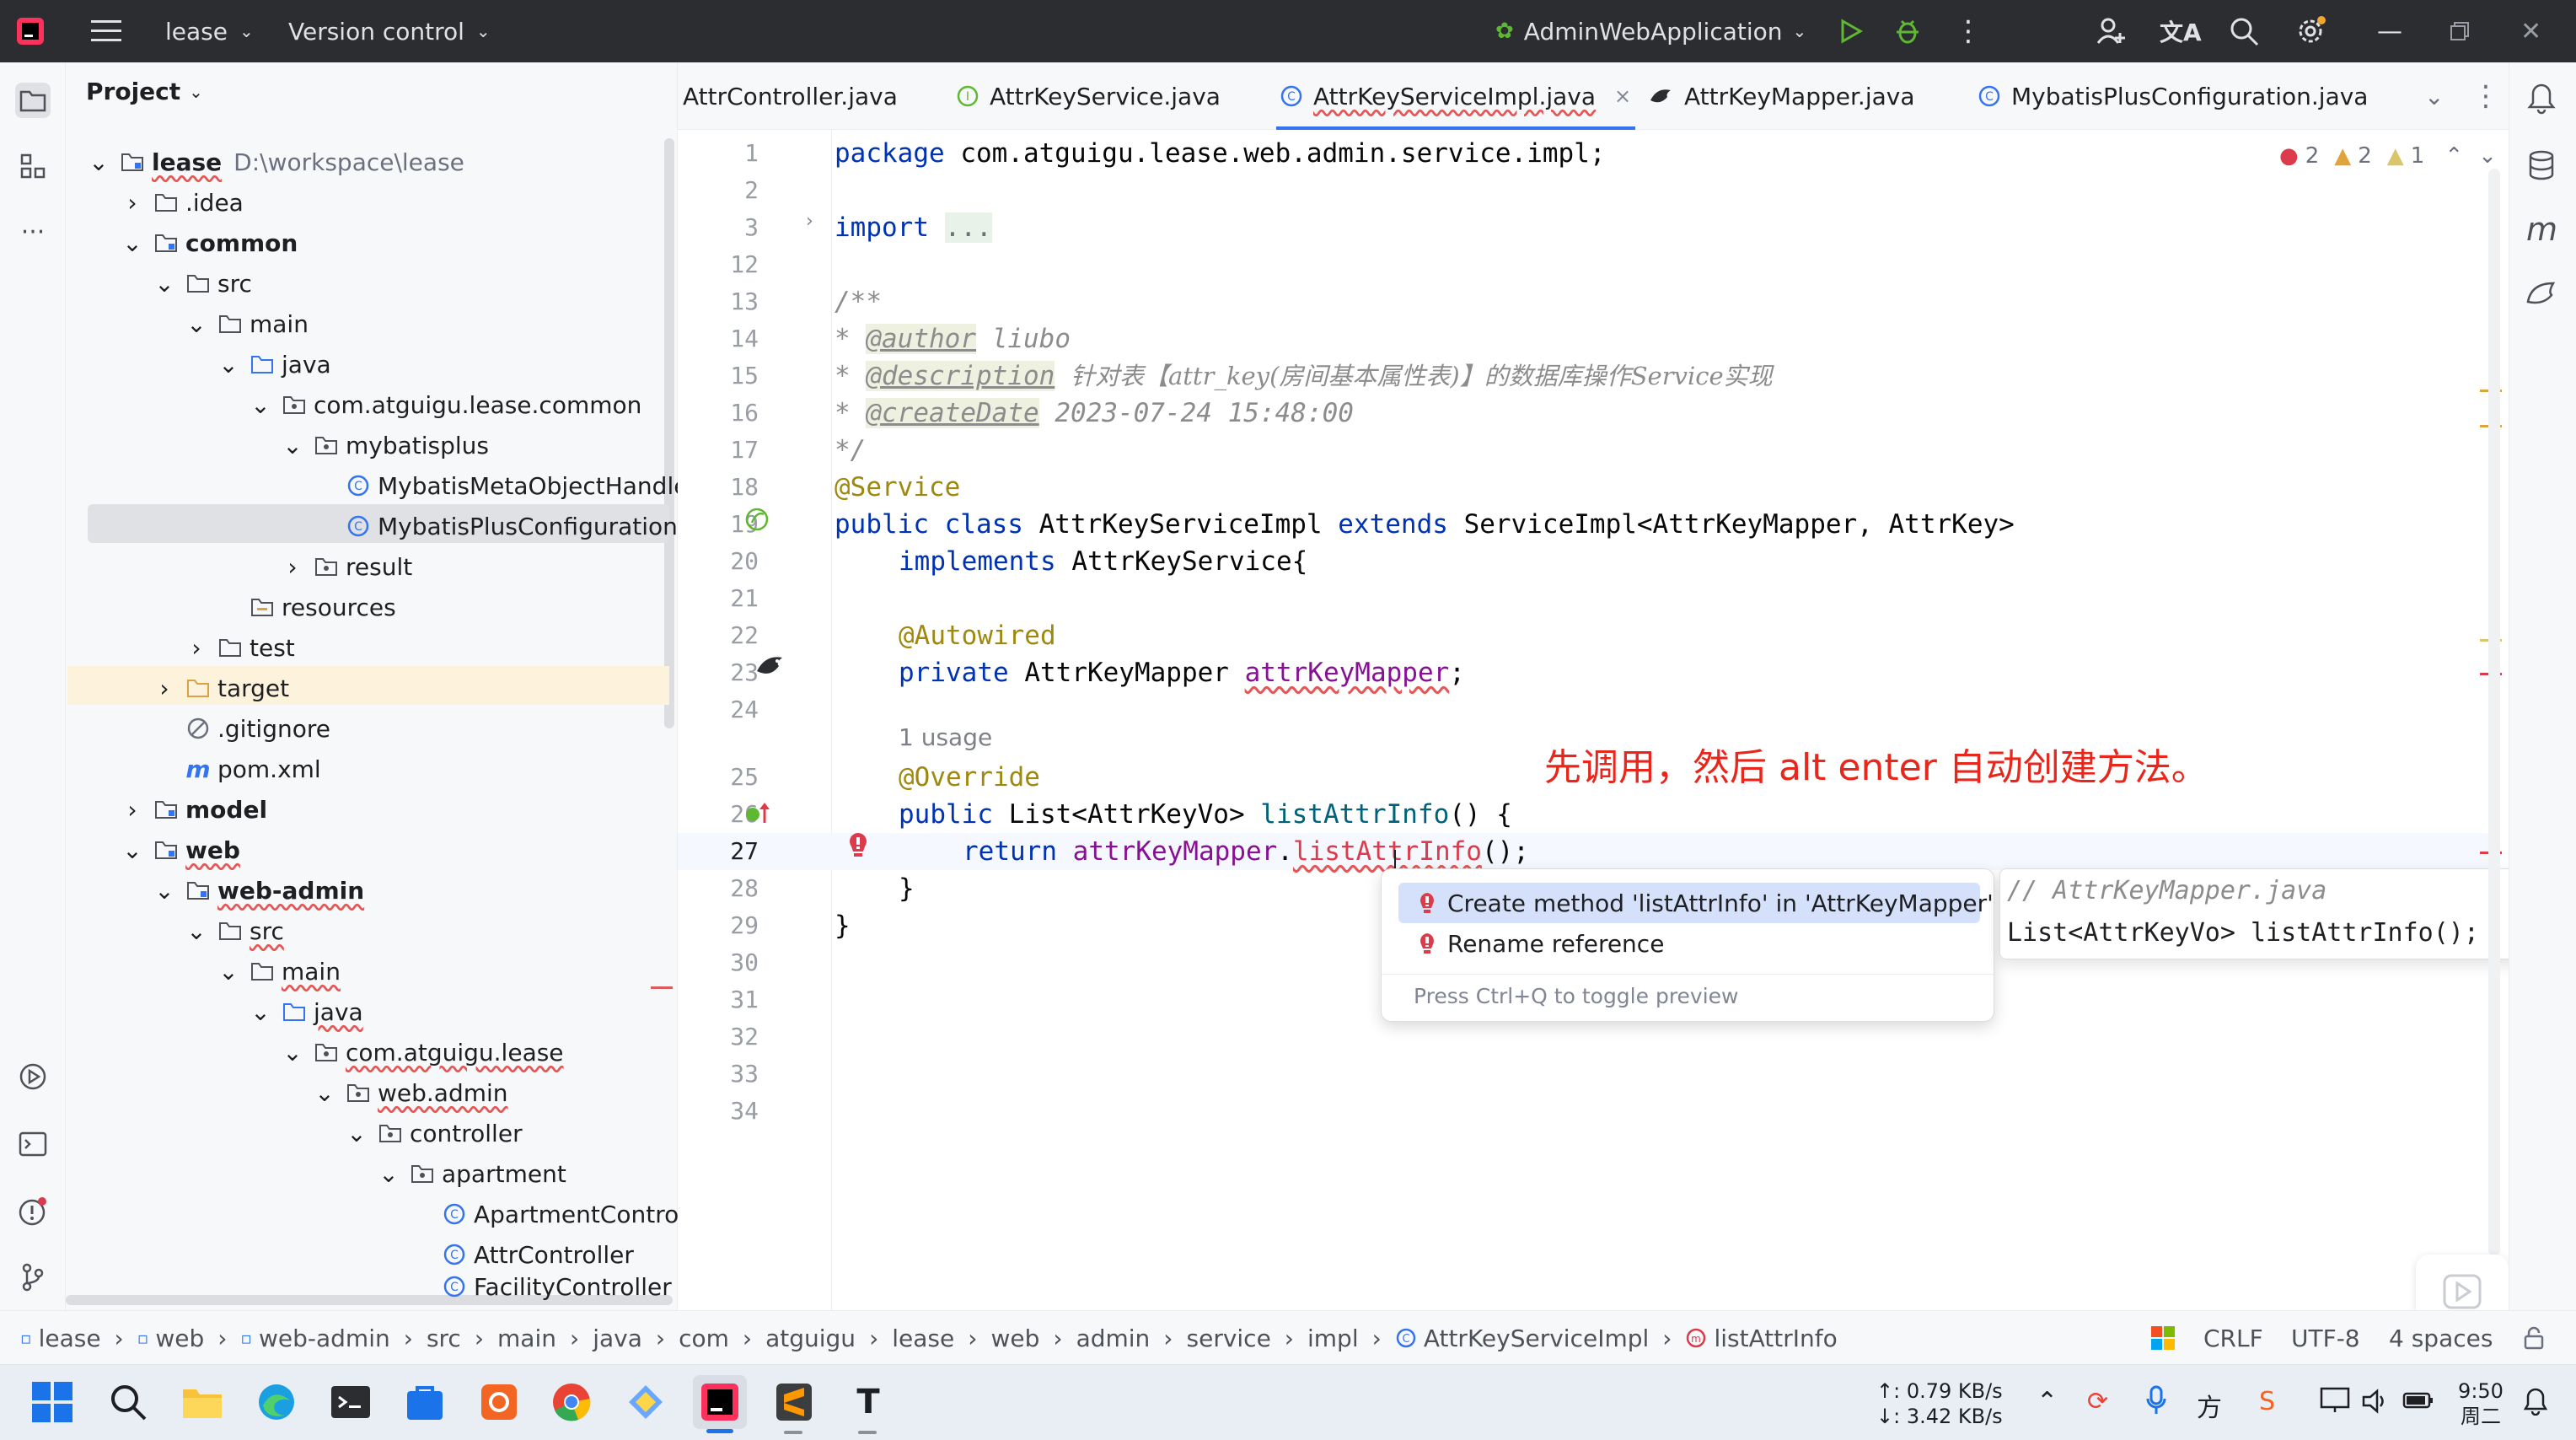  Describe the element at coordinates (195, 809) in the screenshot. I see `tree-node: › model` at that location.